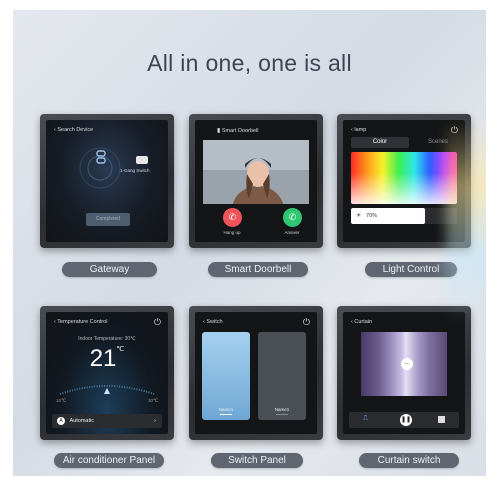 The image size is (500, 486). What do you see at coordinates (359, 216) in the screenshot?
I see `sun-icon: ☀` at bounding box center [359, 216].